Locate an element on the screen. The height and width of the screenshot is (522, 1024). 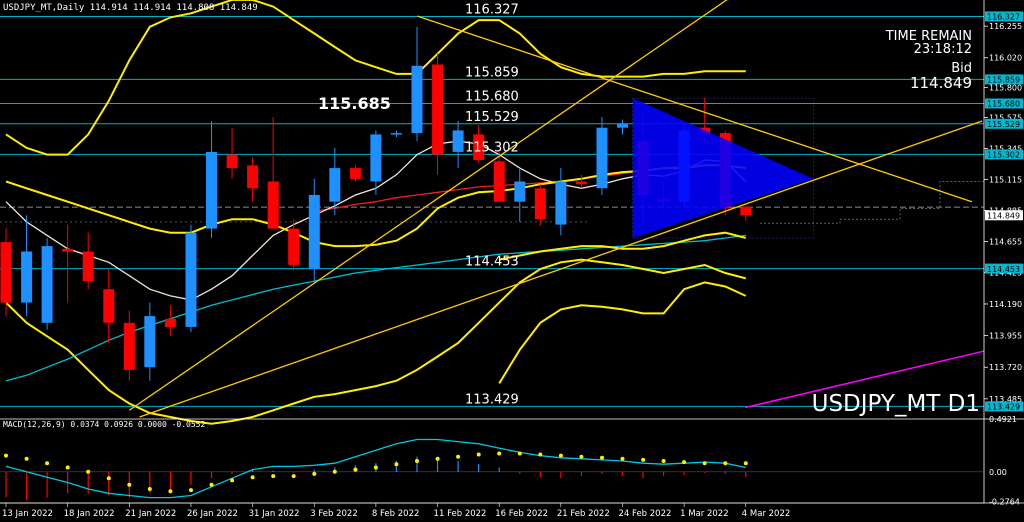
axis-tick-label: 116.255 is located at coordinates (1005, 26).